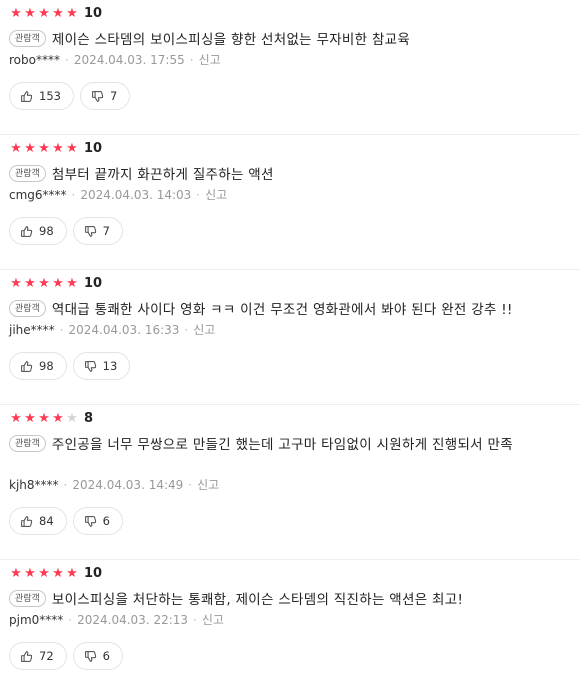  I want to click on like-count: 153, so click(50, 96).